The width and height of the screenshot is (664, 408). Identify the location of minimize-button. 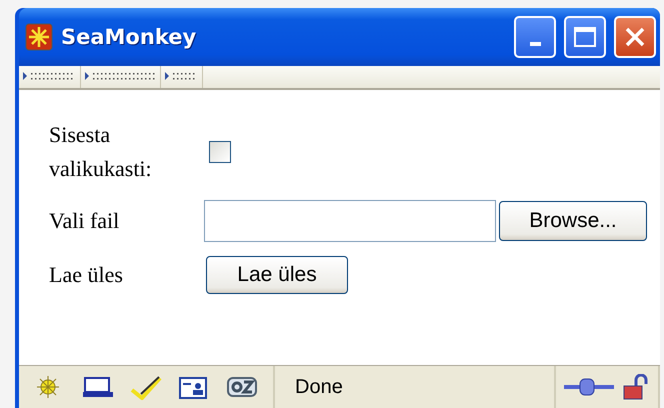
(535, 37).